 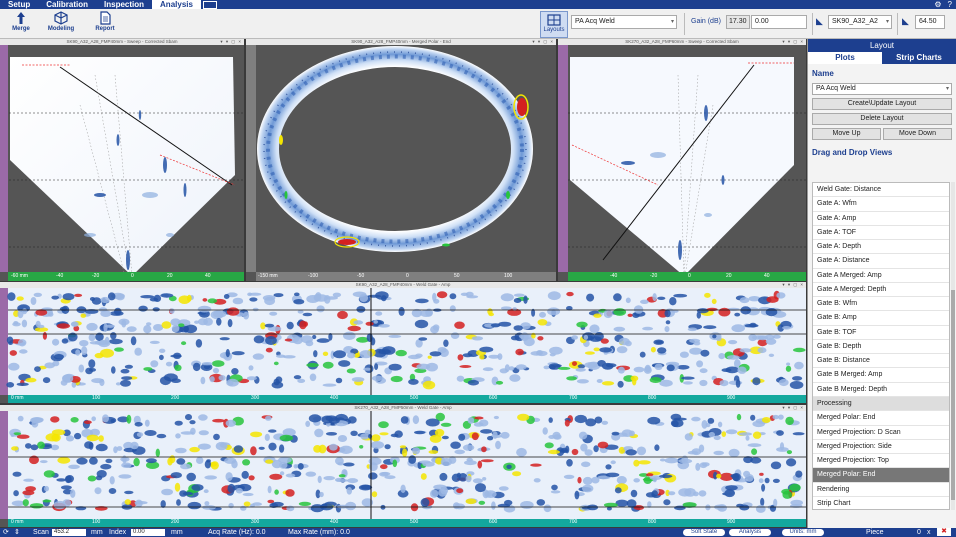 I want to click on polar-scan, so click(x=401, y=163).